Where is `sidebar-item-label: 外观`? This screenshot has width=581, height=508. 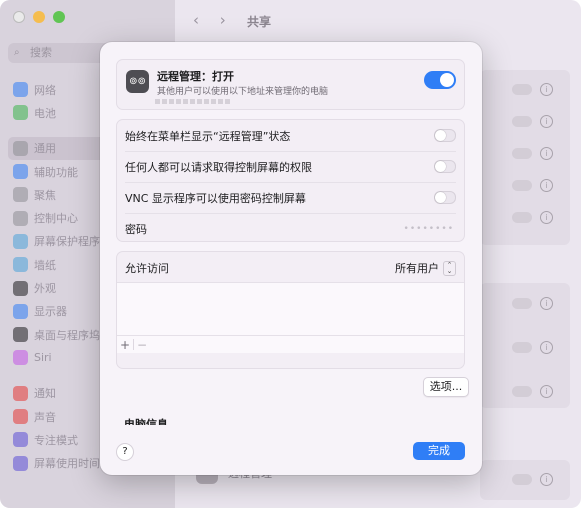
sidebar-item-label: 外观 is located at coordinates (45, 289).